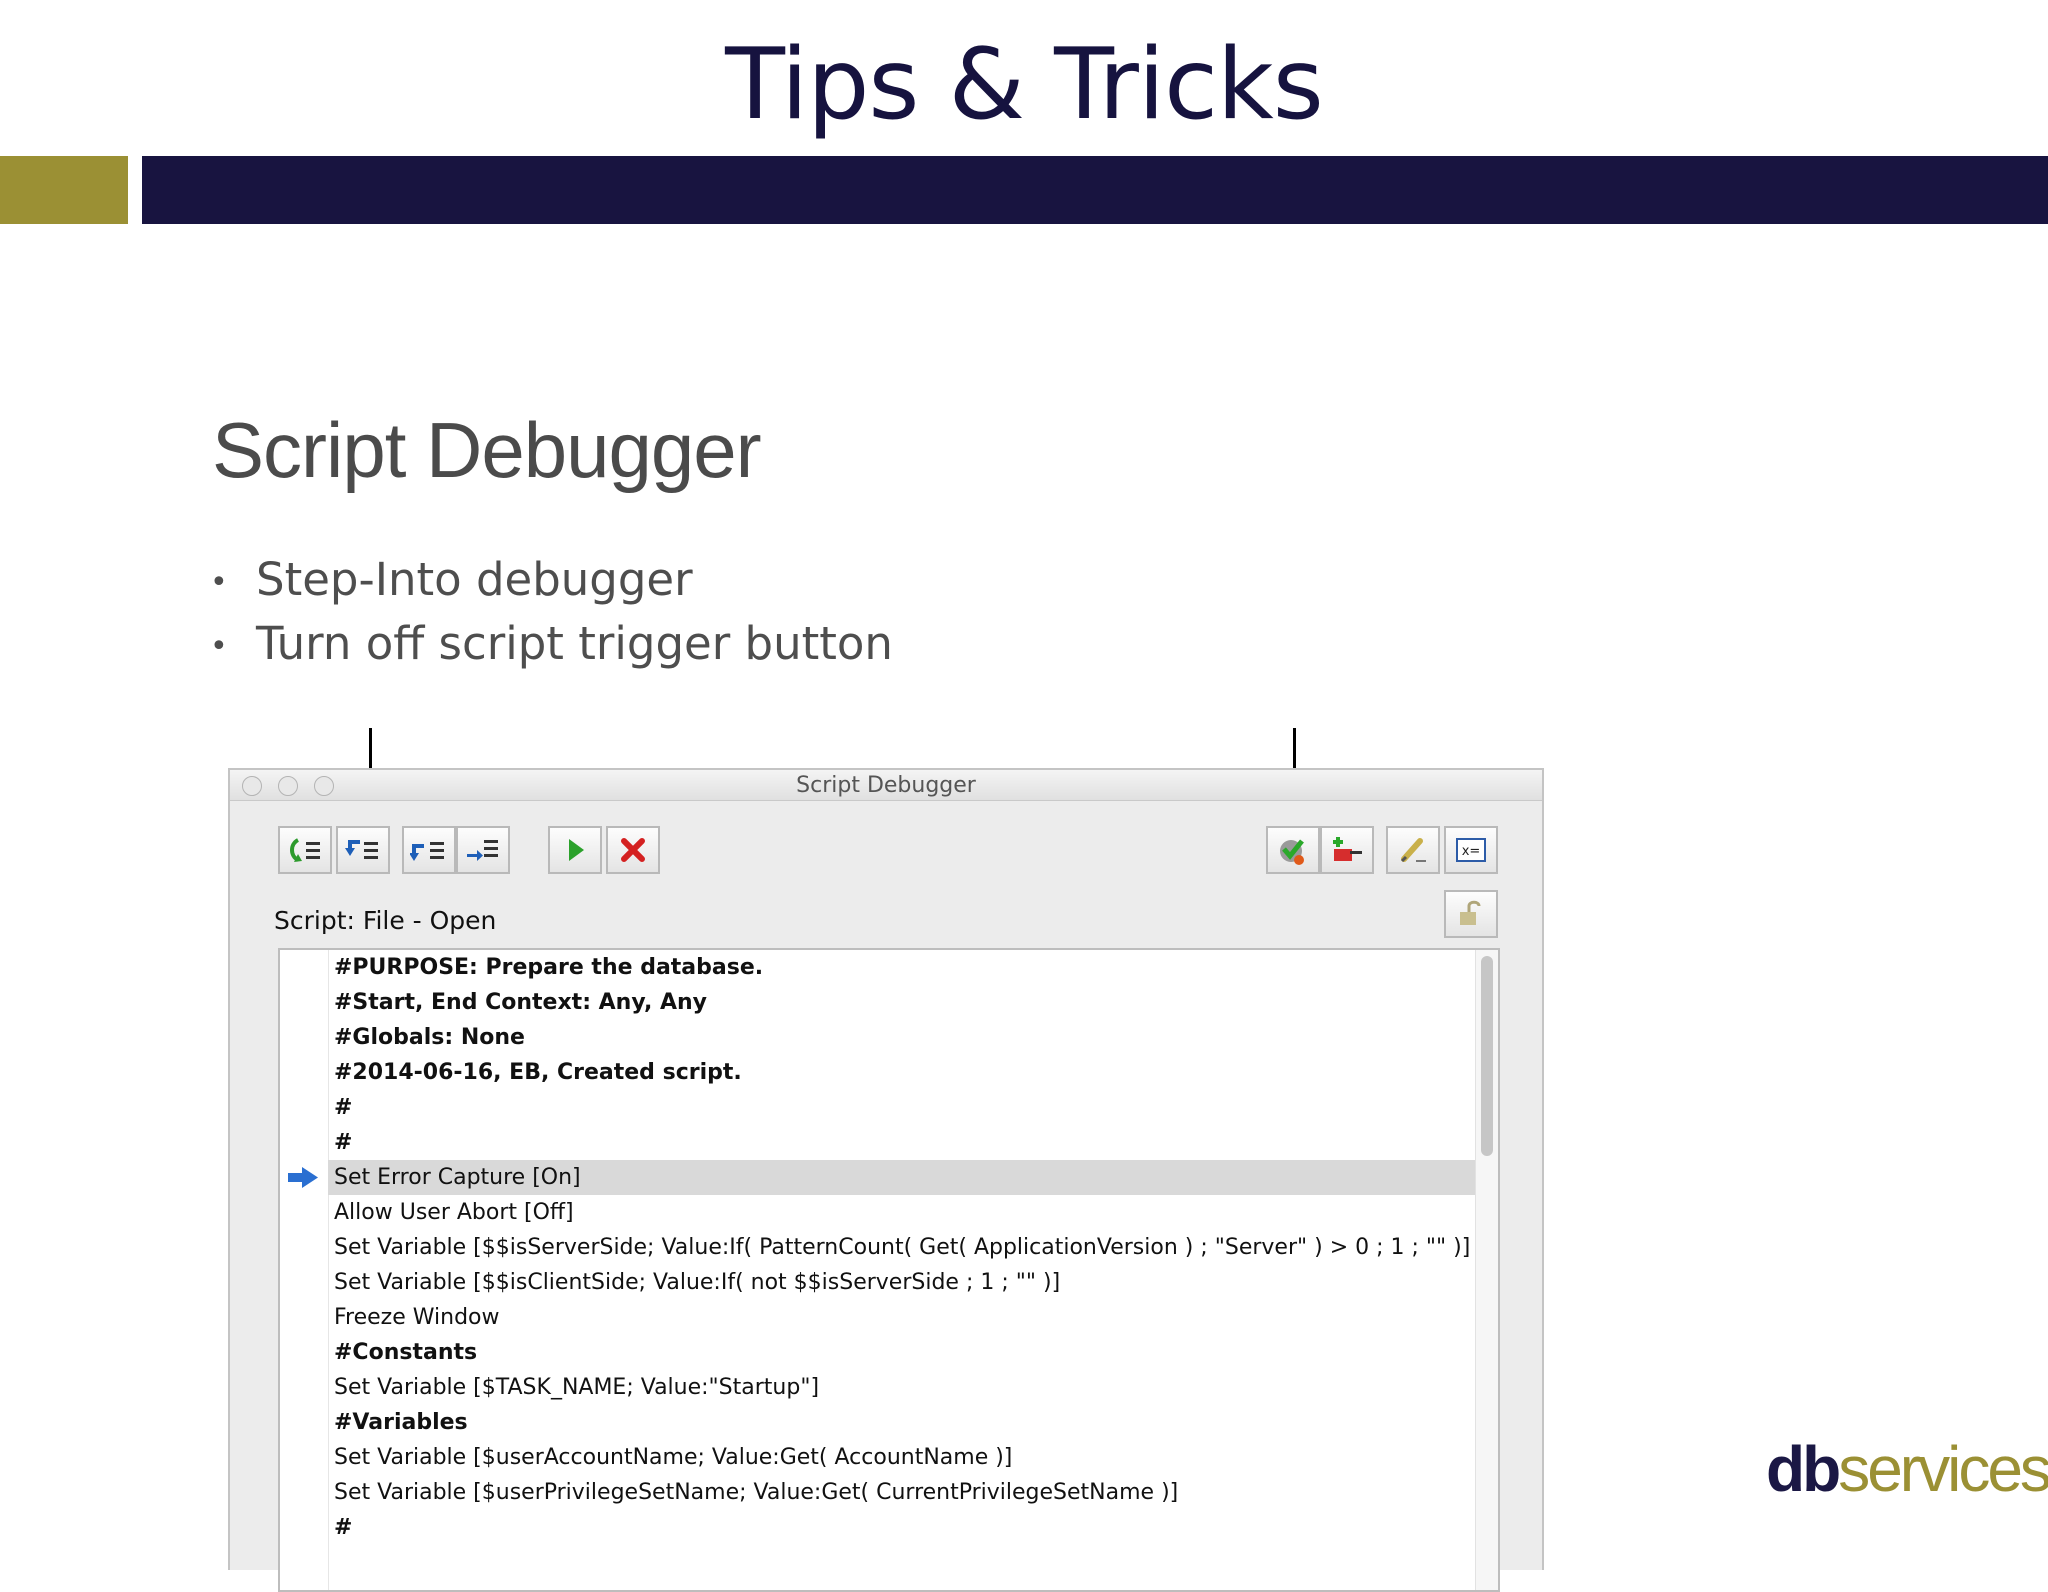 This screenshot has width=2048, height=1592. I want to click on disable-script-triggers-icon, so click(1347, 849).